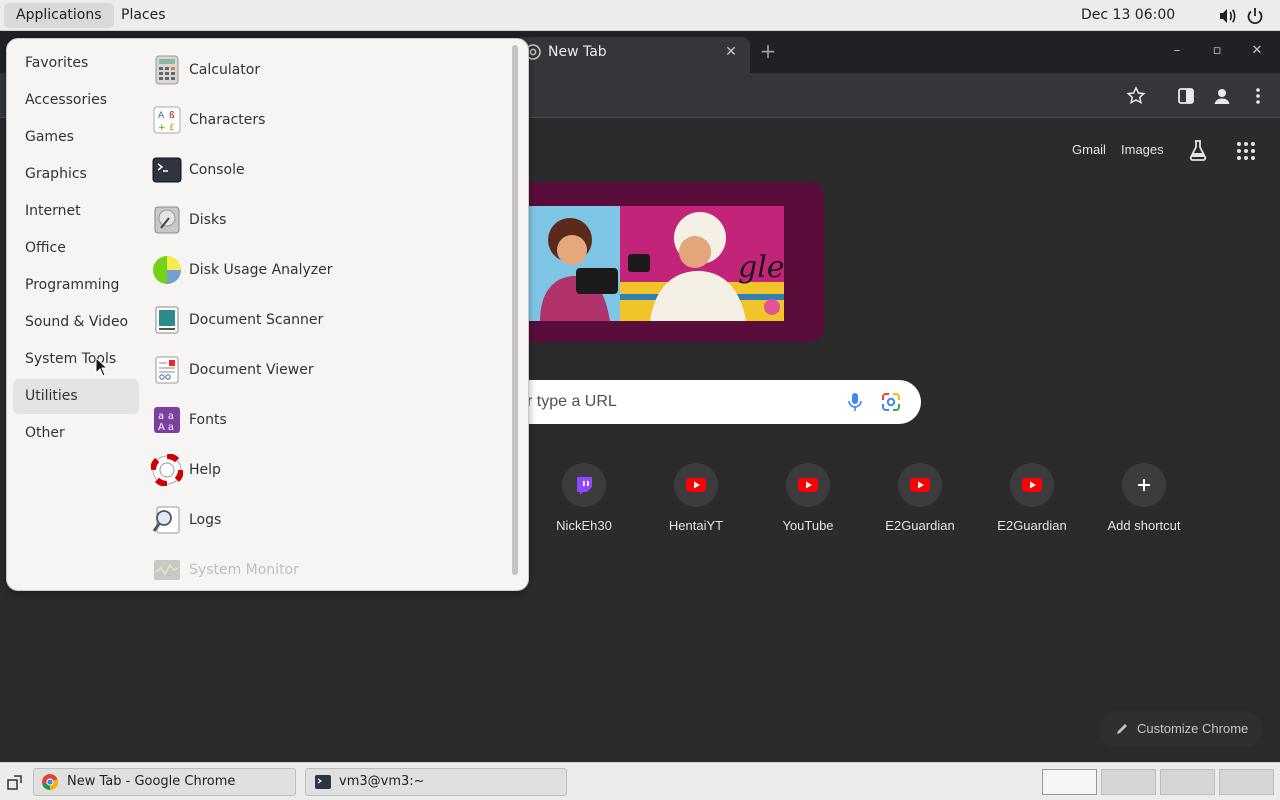 The height and width of the screenshot is (800, 1280). I want to click on app-disk-usage-analyzer: Disk Usage Analyzer, so click(327, 270).